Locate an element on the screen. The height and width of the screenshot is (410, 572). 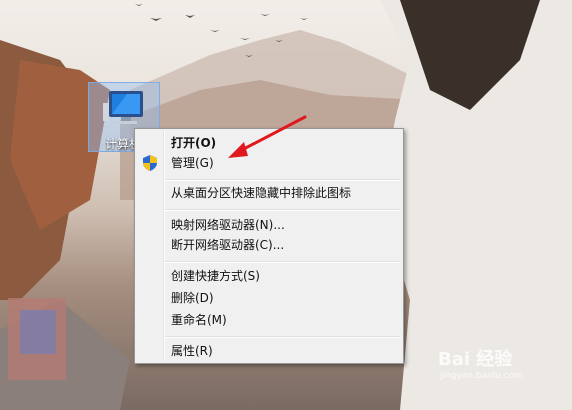
uac-shield-icon is located at coordinates (150, 163).